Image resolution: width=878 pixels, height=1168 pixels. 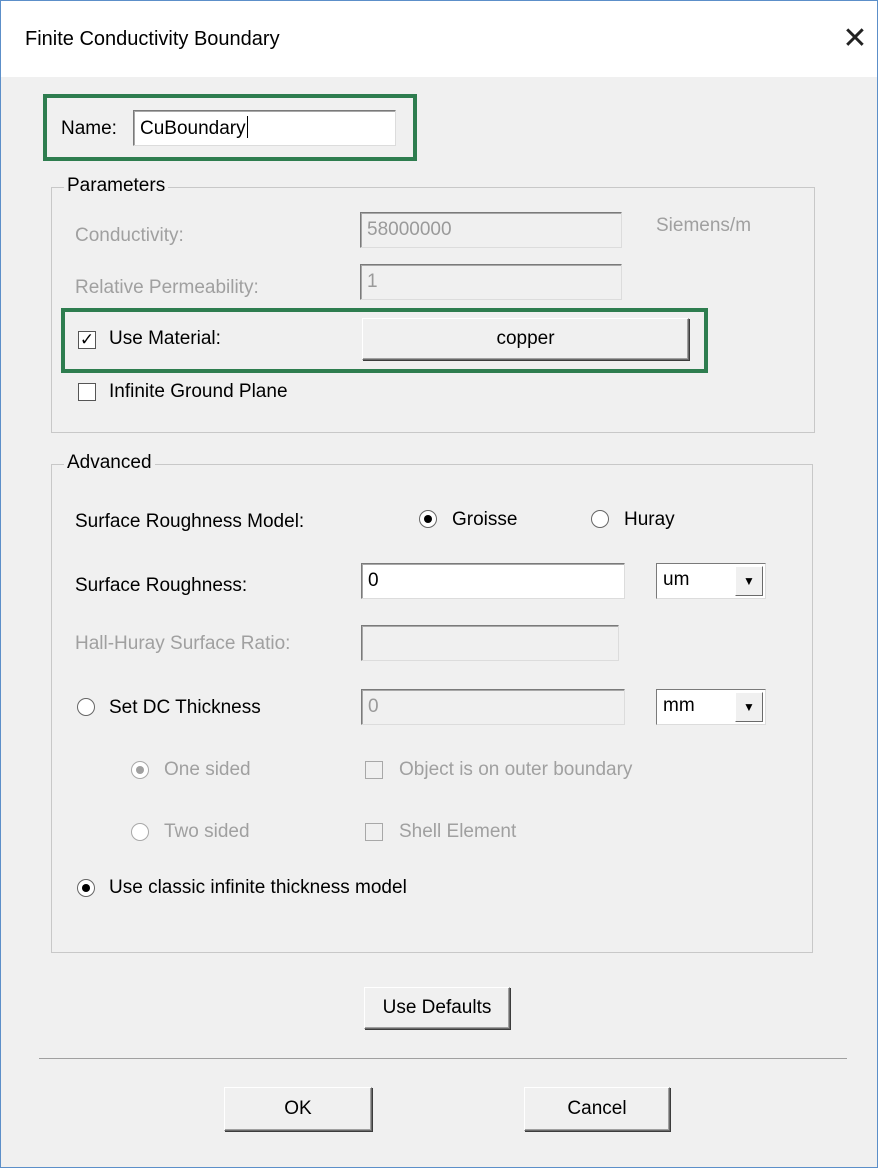 What do you see at coordinates (600, 519) in the screenshot?
I see `huray-radio` at bounding box center [600, 519].